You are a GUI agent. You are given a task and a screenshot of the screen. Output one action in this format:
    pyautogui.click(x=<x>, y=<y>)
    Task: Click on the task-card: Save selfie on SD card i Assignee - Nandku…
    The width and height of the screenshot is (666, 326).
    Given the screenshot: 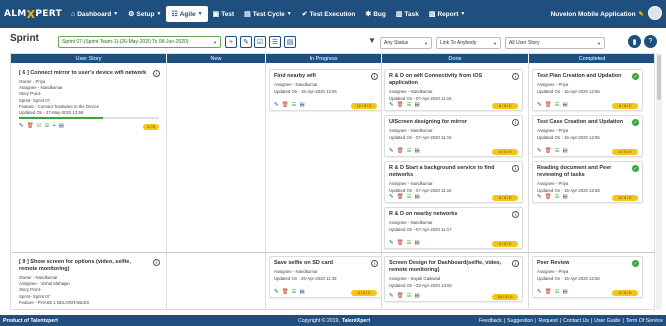 What is the action you would take?
    pyautogui.click(x=325, y=277)
    